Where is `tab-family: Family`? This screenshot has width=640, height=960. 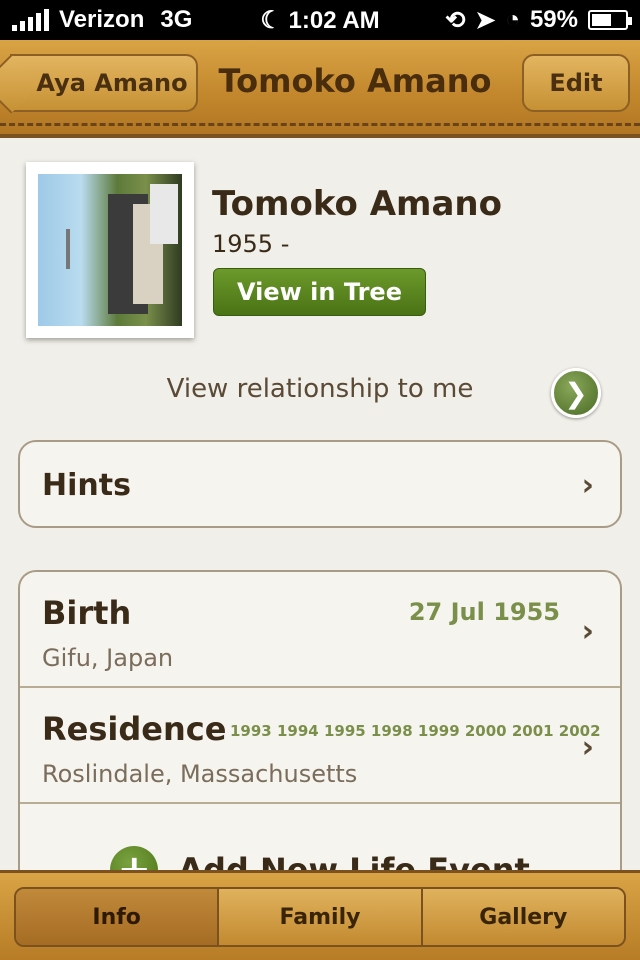
tab-family: Family is located at coordinates (321, 917).